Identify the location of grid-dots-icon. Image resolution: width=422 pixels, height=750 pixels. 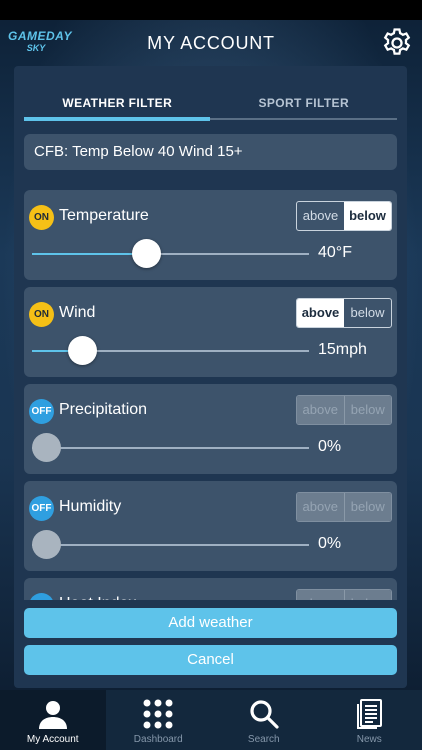
(158, 714).